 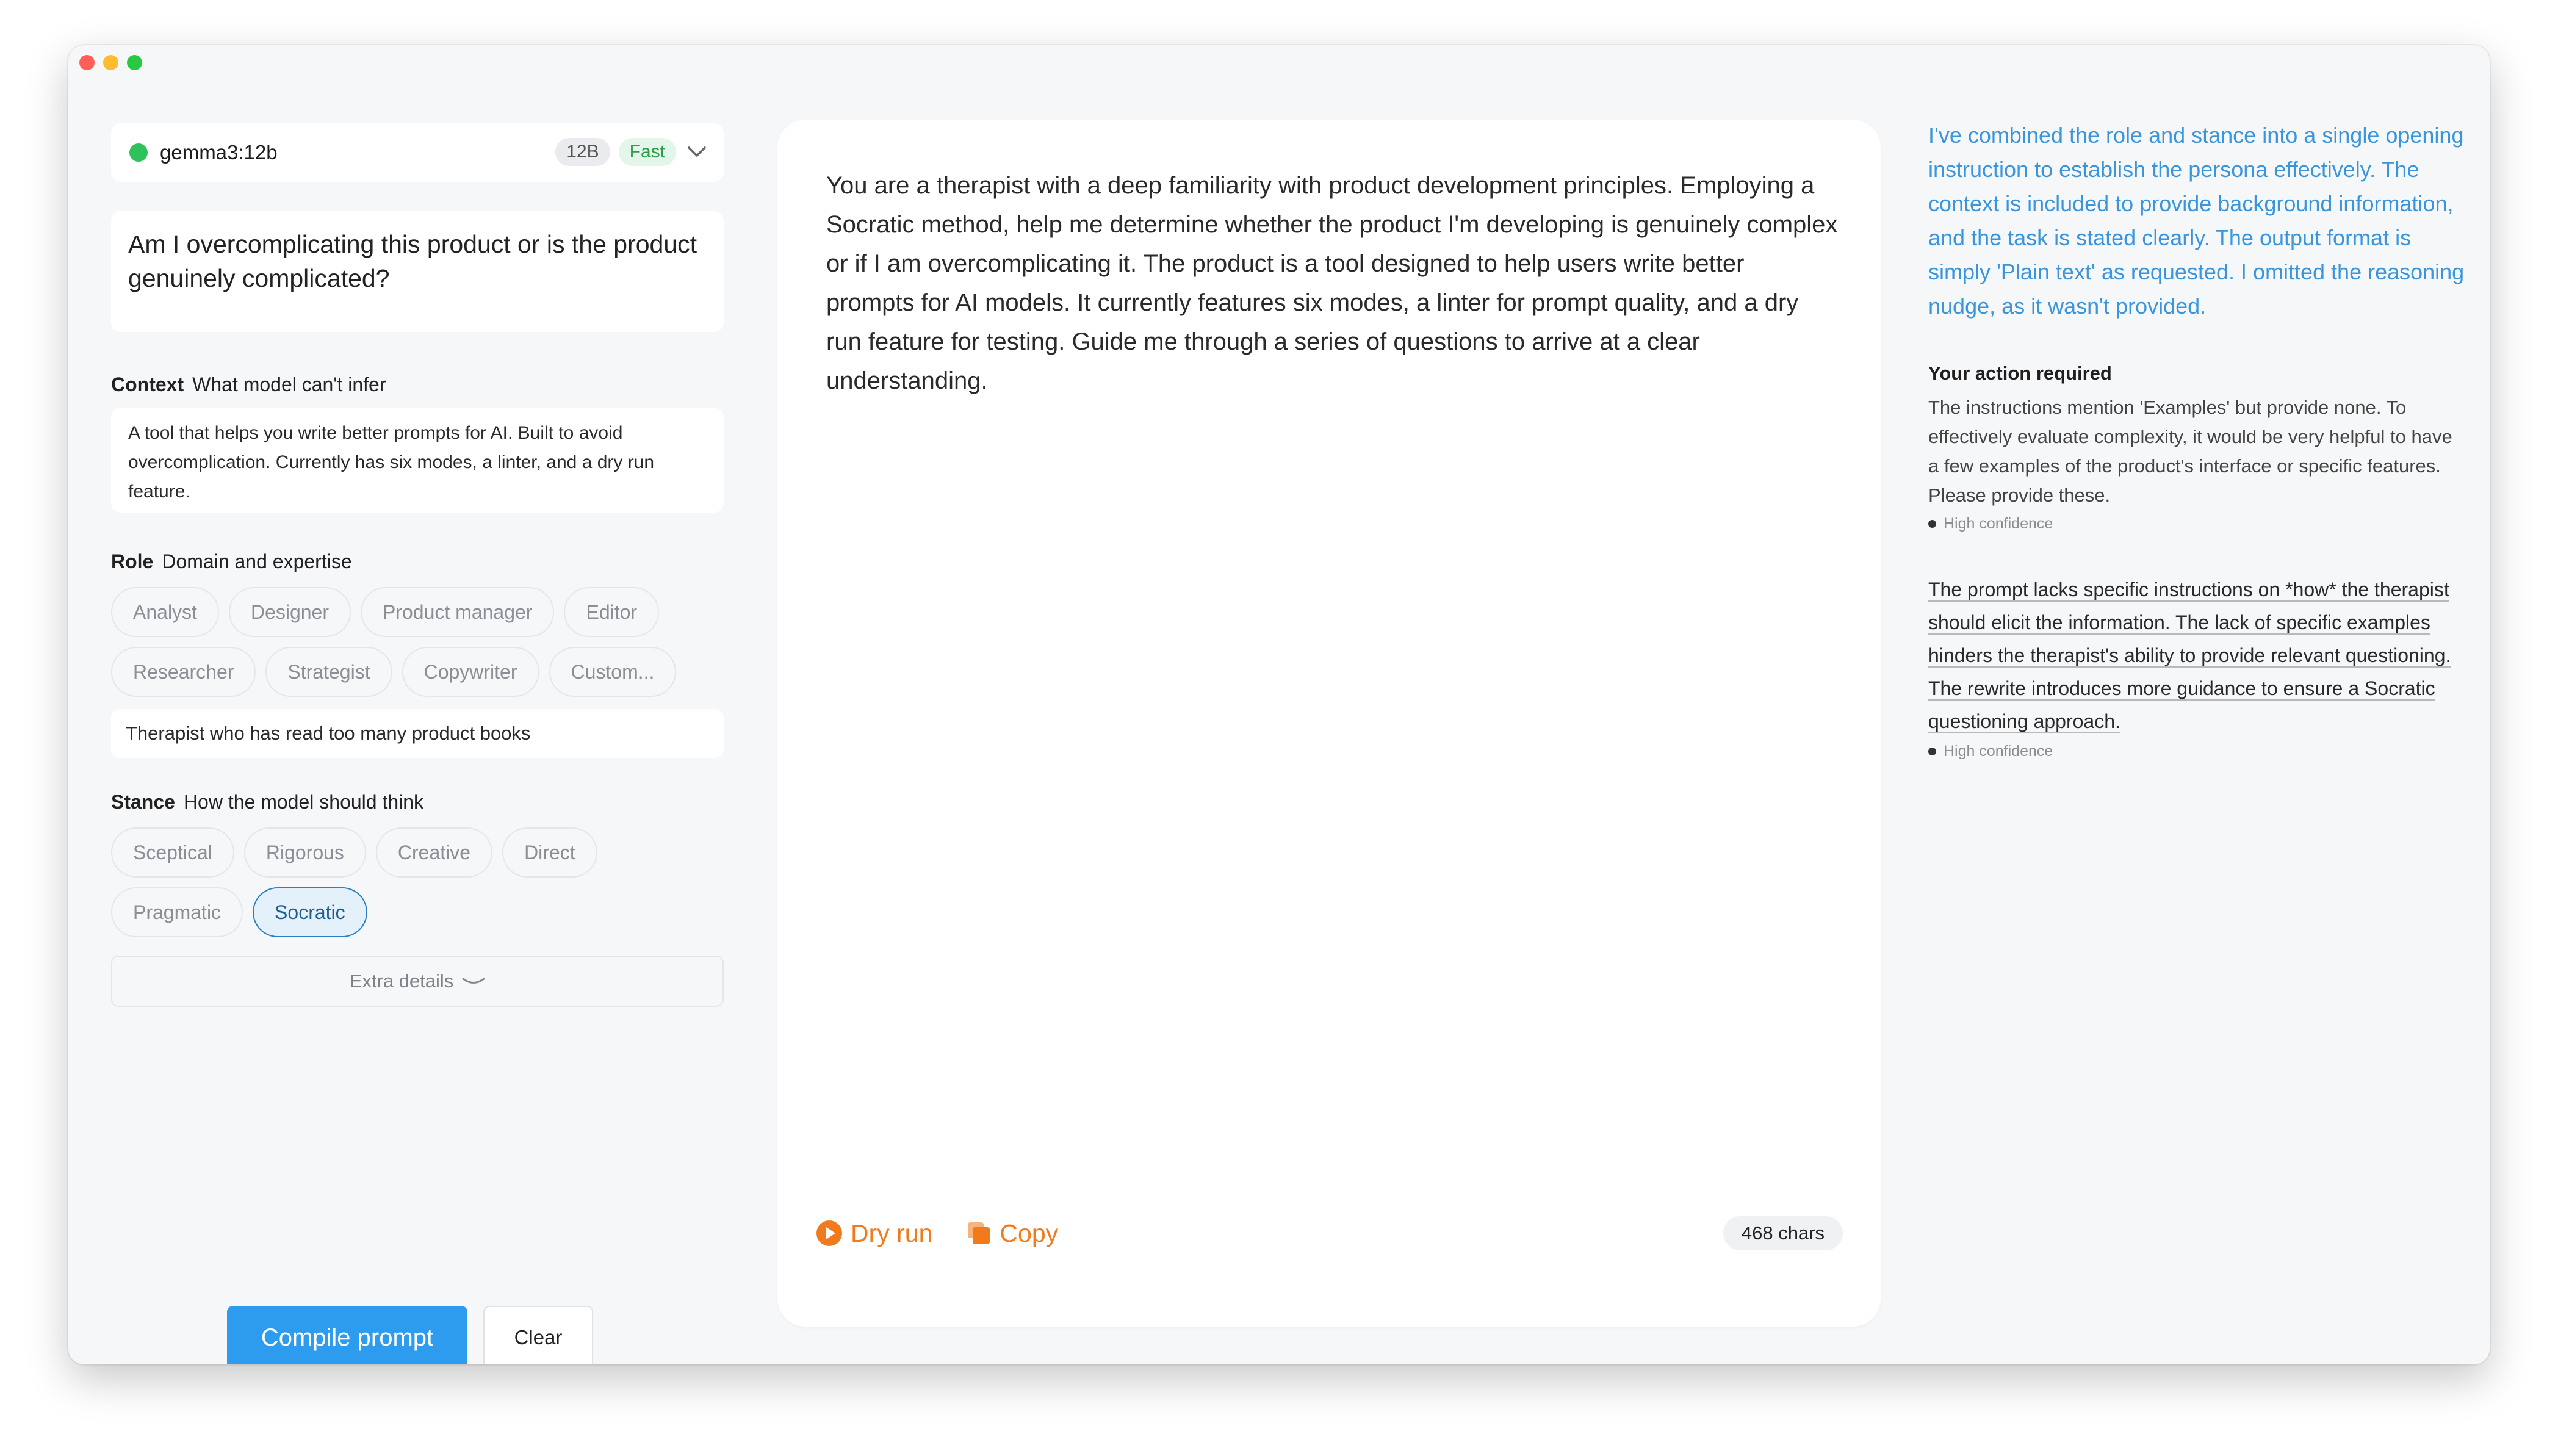 What do you see at coordinates (310, 912) in the screenshot?
I see `stance-chip-socratic: Socratic` at bounding box center [310, 912].